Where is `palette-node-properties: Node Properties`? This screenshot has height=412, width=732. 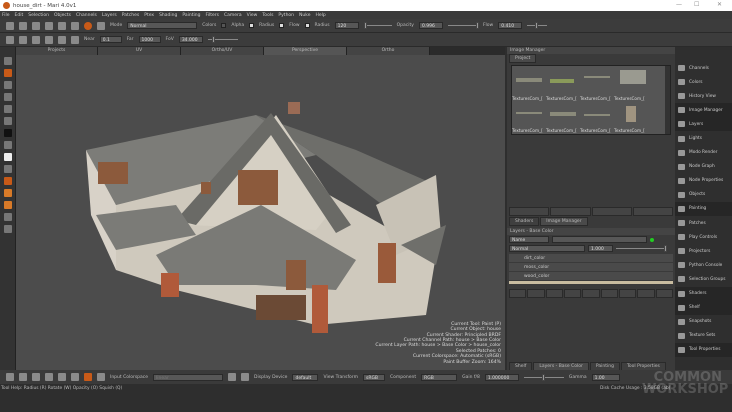
palette-node-properties: Node Properties is located at coordinates (703, 181).